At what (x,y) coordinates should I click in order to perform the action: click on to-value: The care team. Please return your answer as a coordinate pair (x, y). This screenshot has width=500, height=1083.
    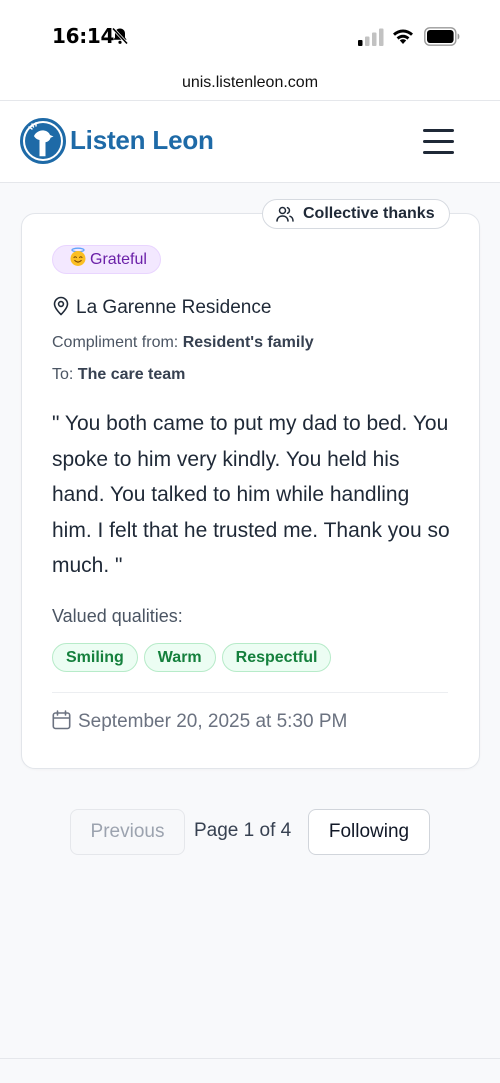
    Looking at the image, I should click on (131, 374).